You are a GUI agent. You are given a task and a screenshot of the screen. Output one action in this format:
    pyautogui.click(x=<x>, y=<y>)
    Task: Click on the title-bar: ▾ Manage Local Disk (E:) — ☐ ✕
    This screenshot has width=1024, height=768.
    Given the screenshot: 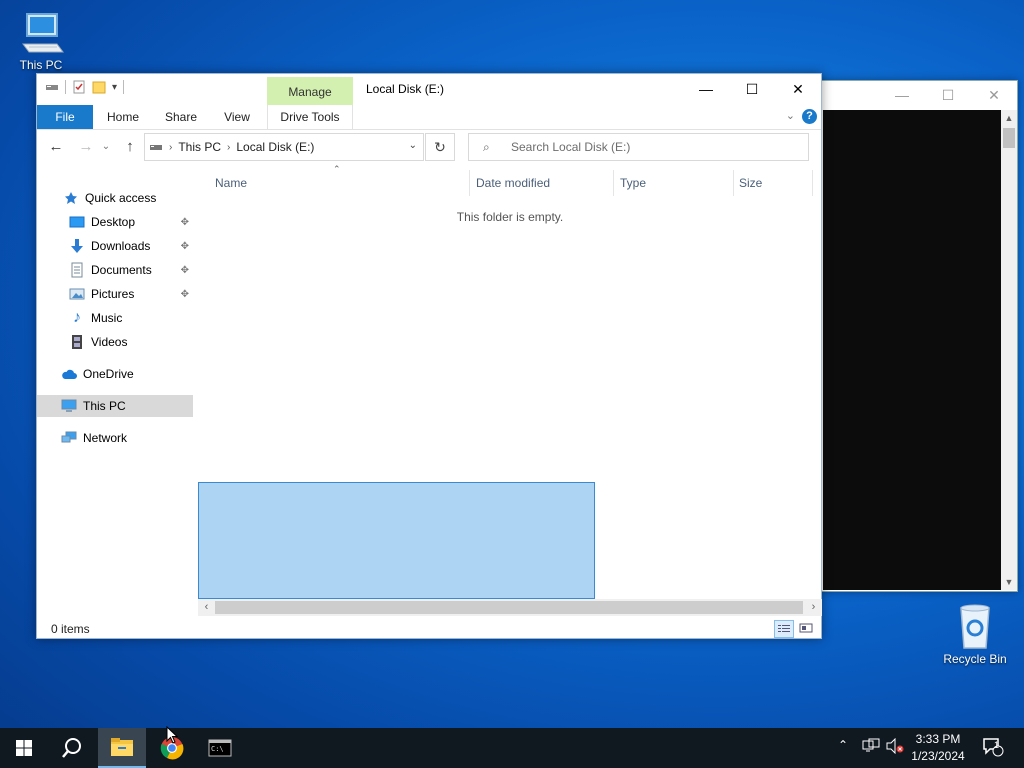 What is the action you would take?
    pyautogui.click(x=429, y=89)
    